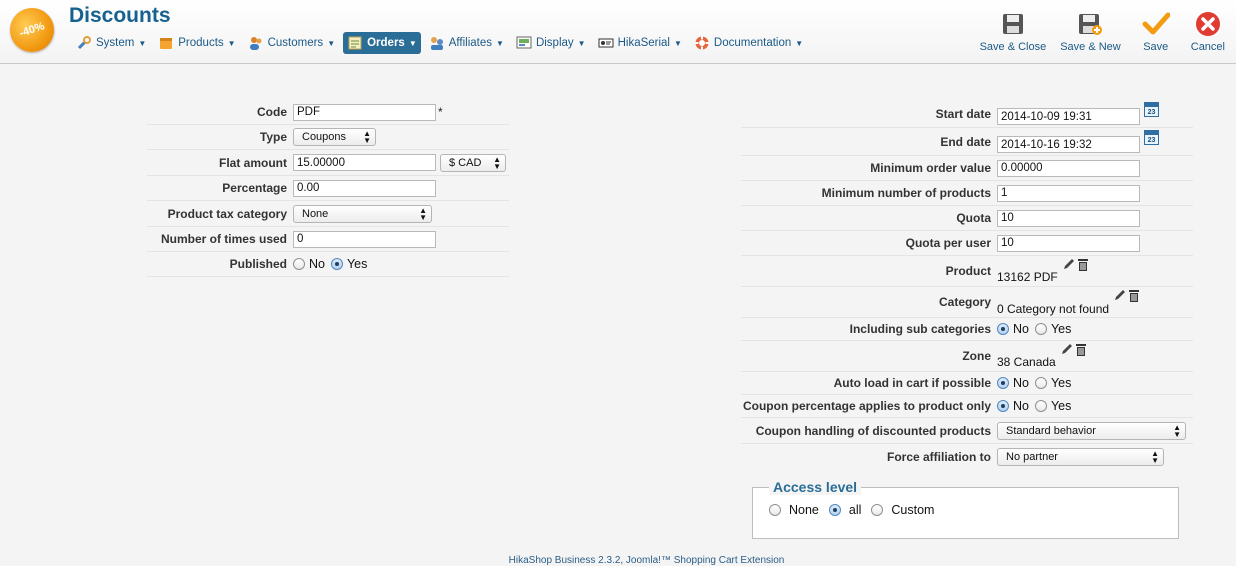 The width and height of the screenshot is (1236, 566). What do you see at coordinates (845, 510) in the screenshot?
I see `access-all-option: all` at bounding box center [845, 510].